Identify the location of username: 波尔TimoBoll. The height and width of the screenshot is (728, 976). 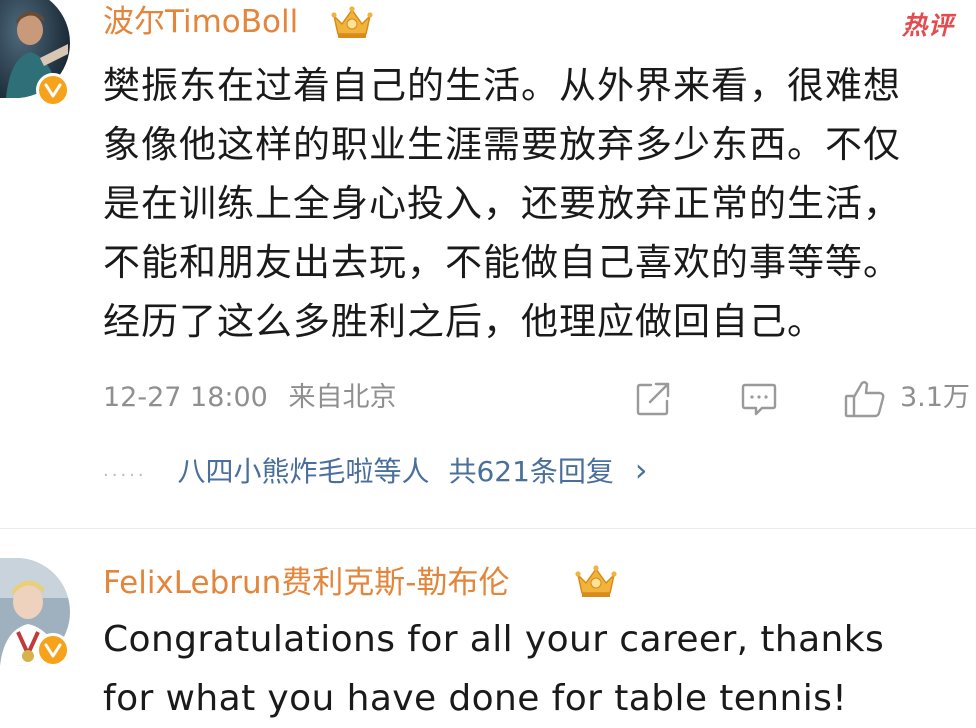
(200, 22).